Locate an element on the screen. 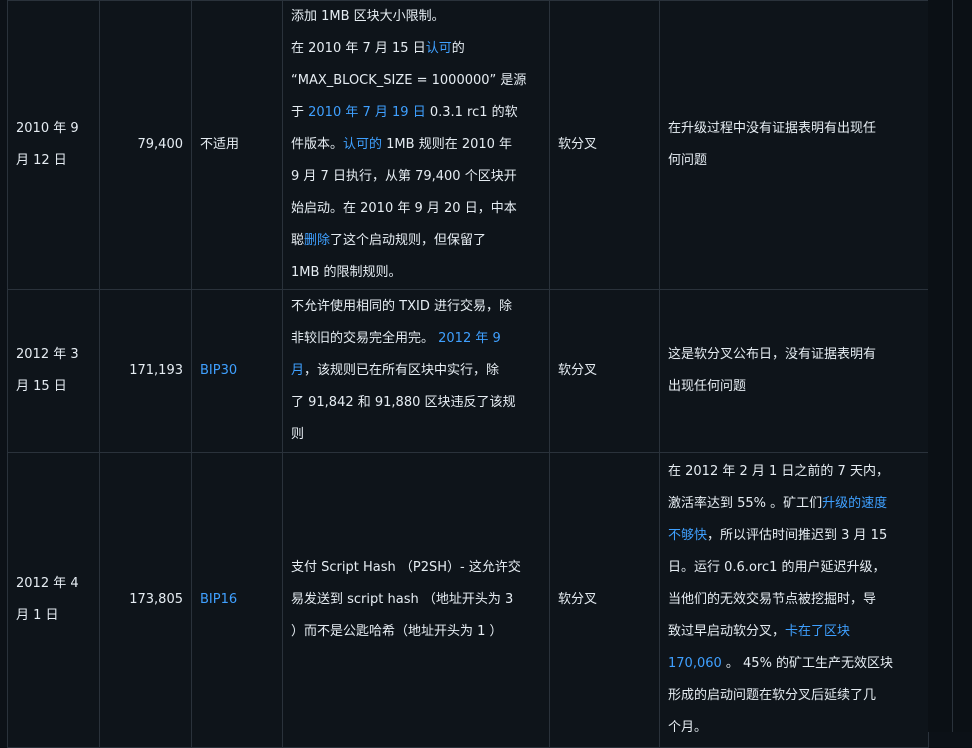 The image size is (972, 748). notes-text: 致过早启动软分叉， is located at coordinates (727, 631).